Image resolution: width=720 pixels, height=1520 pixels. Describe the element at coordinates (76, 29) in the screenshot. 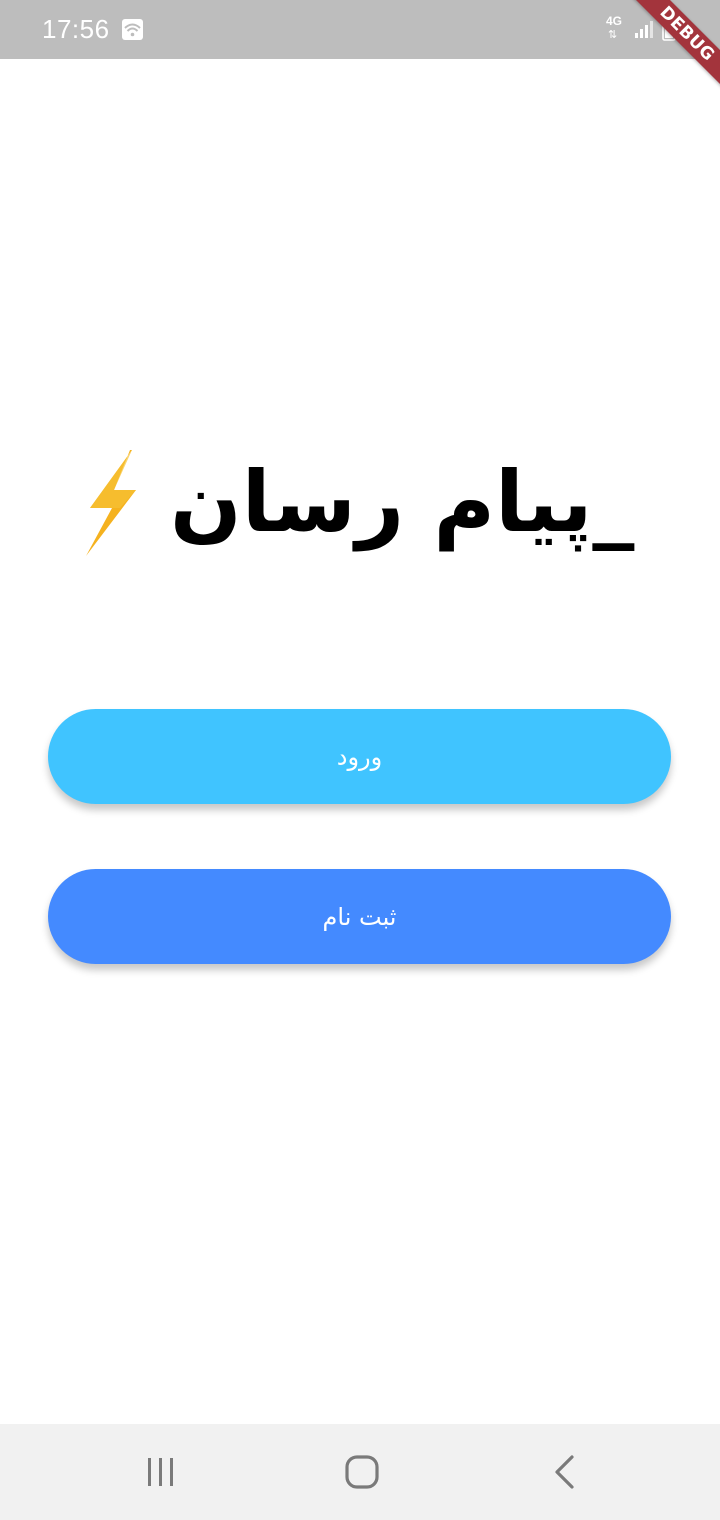

I see `status-time: 17:56` at that location.